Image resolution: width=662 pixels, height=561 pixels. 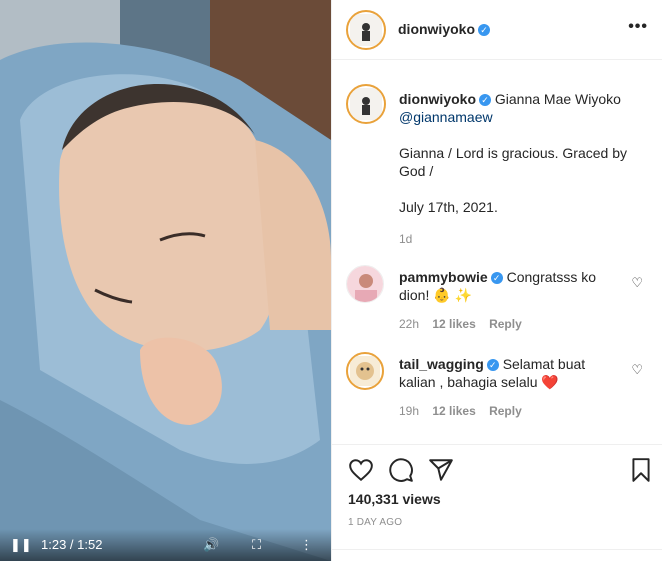 I want to click on more-options-icon: ⋮, so click(x=306, y=545).